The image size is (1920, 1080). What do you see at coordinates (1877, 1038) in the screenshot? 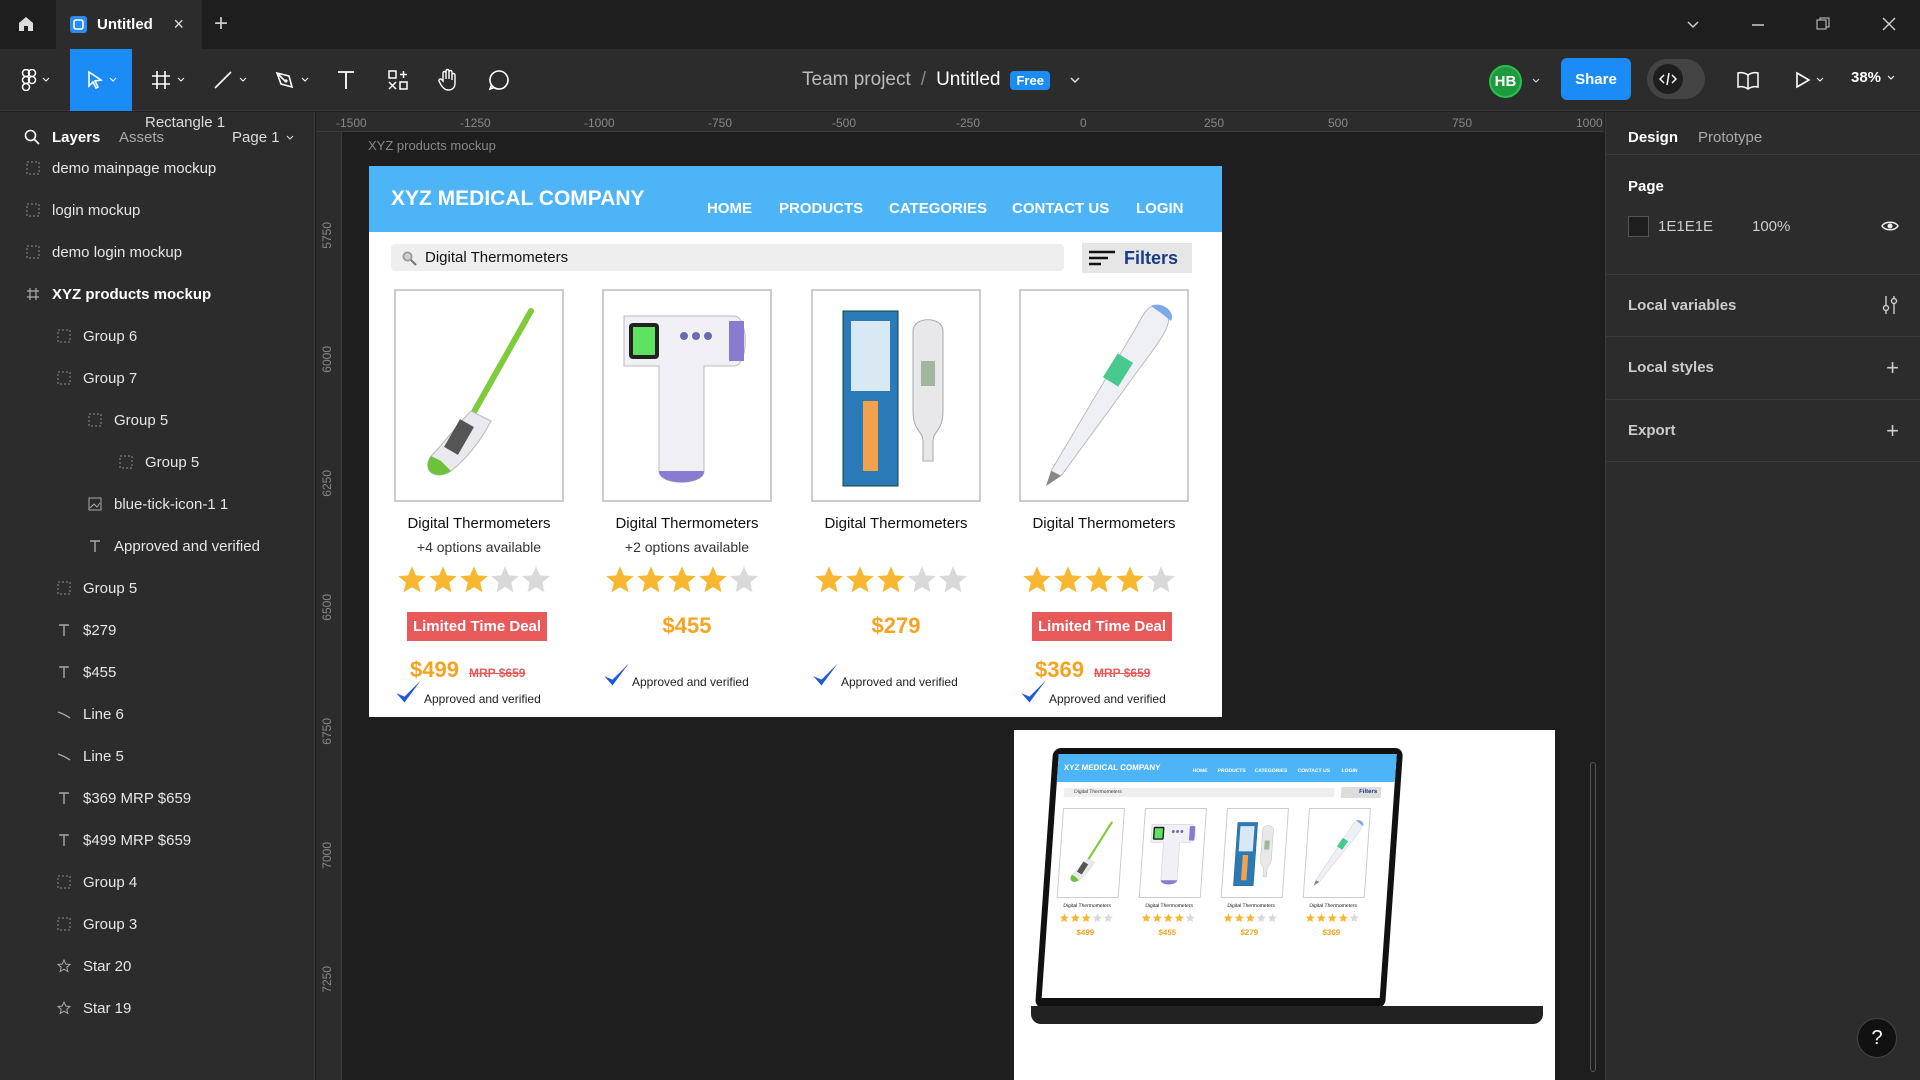
I see `help-button: ?` at bounding box center [1877, 1038].